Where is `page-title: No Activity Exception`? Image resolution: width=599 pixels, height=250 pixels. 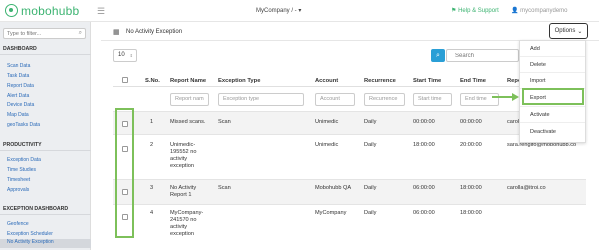 page-title: No Activity Exception is located at coordinates (154, 32).